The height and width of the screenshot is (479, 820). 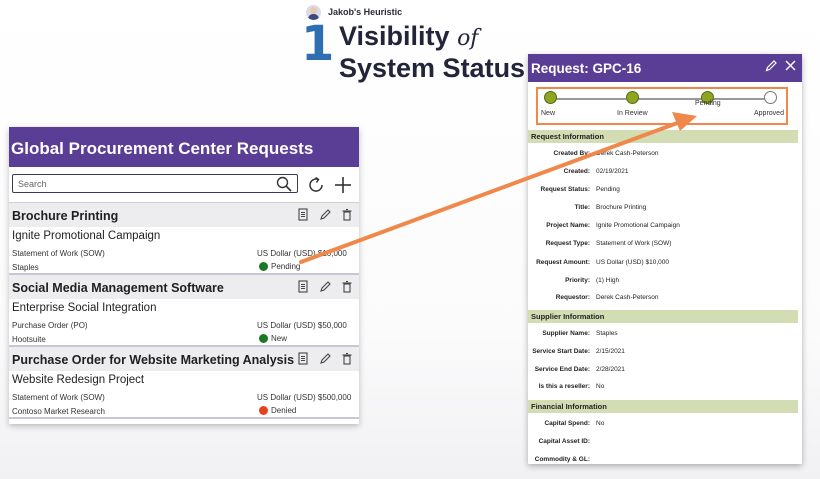 What do you see at coordinates (610, 351) in the screenshot?
I see `field-value: 2/15/2021` at bounding box center [610, 351].